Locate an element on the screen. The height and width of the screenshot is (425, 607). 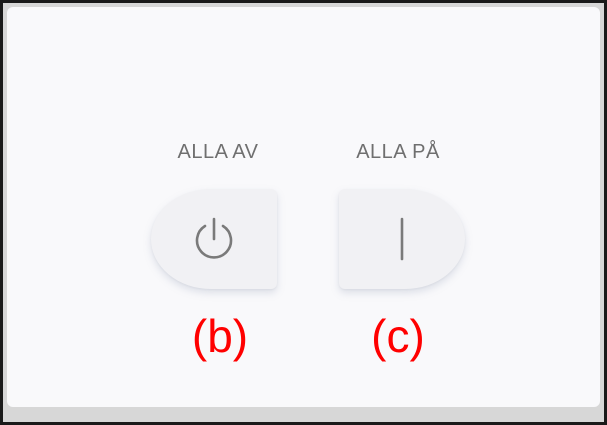
on-bar-icon is located at coordinates (402, 239).